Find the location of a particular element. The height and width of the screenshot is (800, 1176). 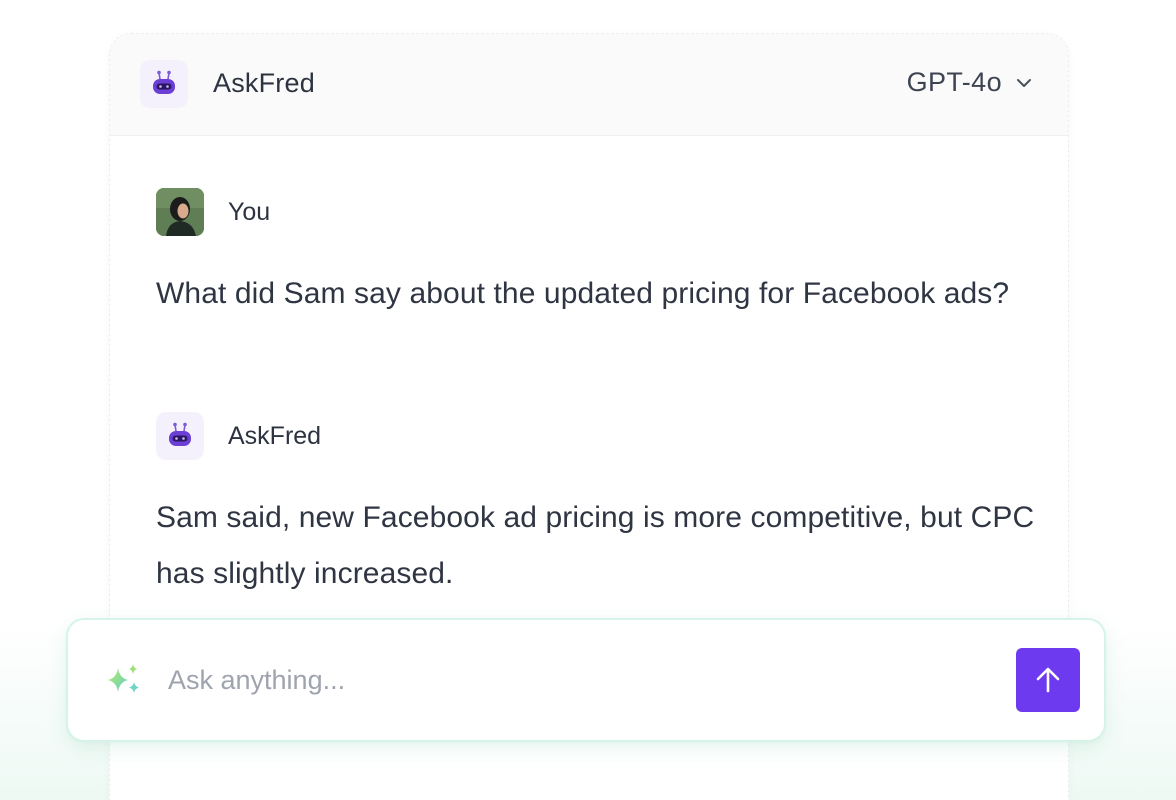

arrow-up-icon is located at coordinates (1048, 680).